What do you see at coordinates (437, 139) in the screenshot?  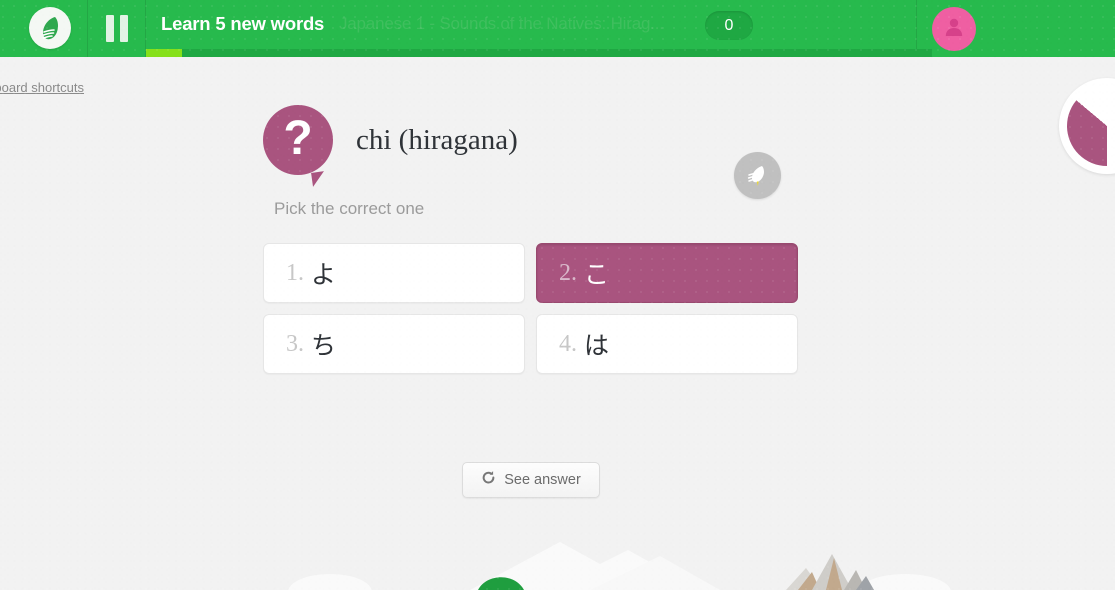 I see `question-prompt-text: chi (hiragana)` at bounding box center [437, 139].